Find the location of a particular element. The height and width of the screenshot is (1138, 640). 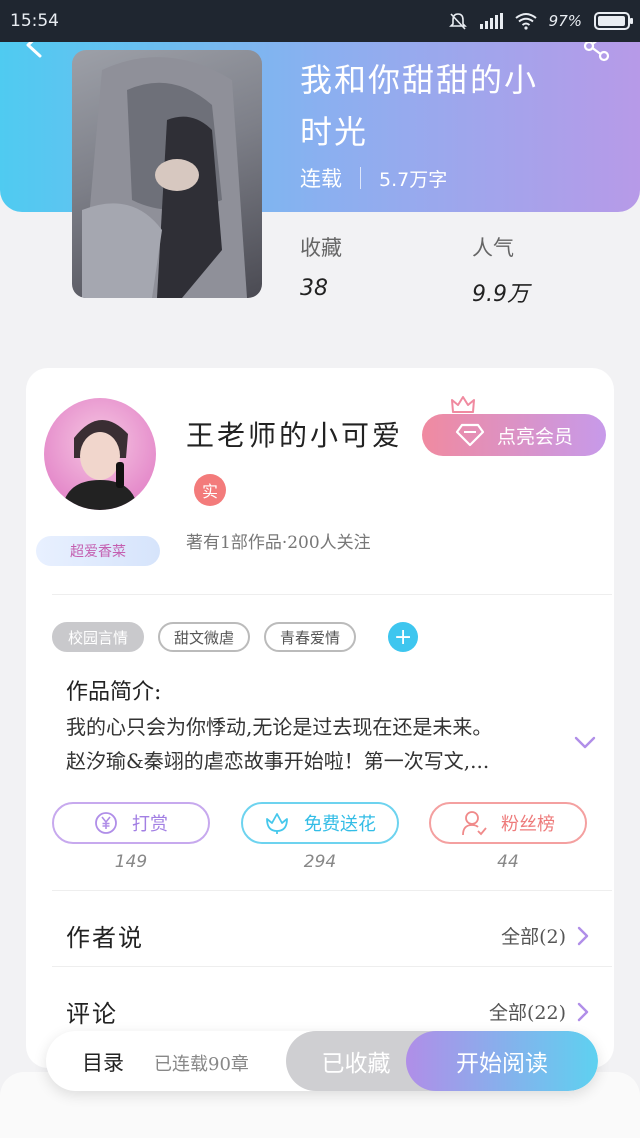

comments-title: 评论 is located at coordinates (92, 1014).